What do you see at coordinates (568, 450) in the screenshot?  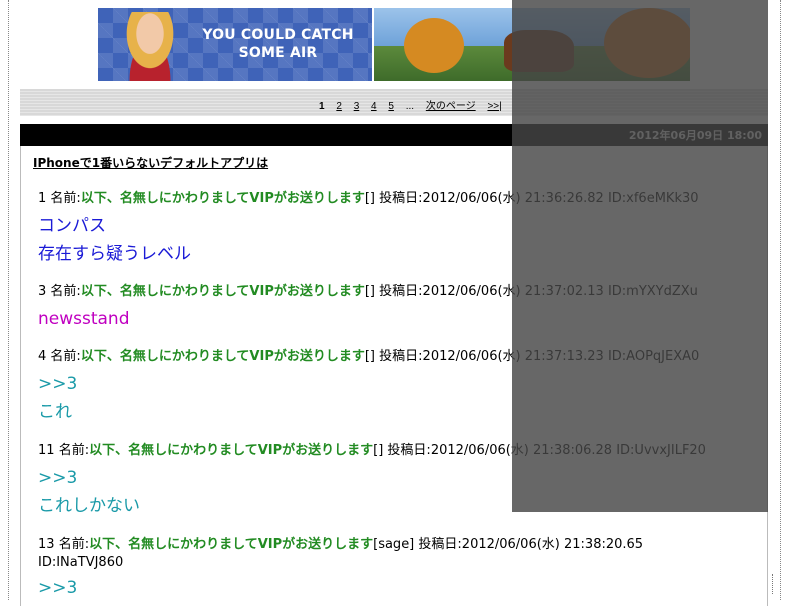 I see `post-datetime: 2012/06/06(水) 21:38:06.28 ID:UvvxJILF20` at bounding box center [568, 450].